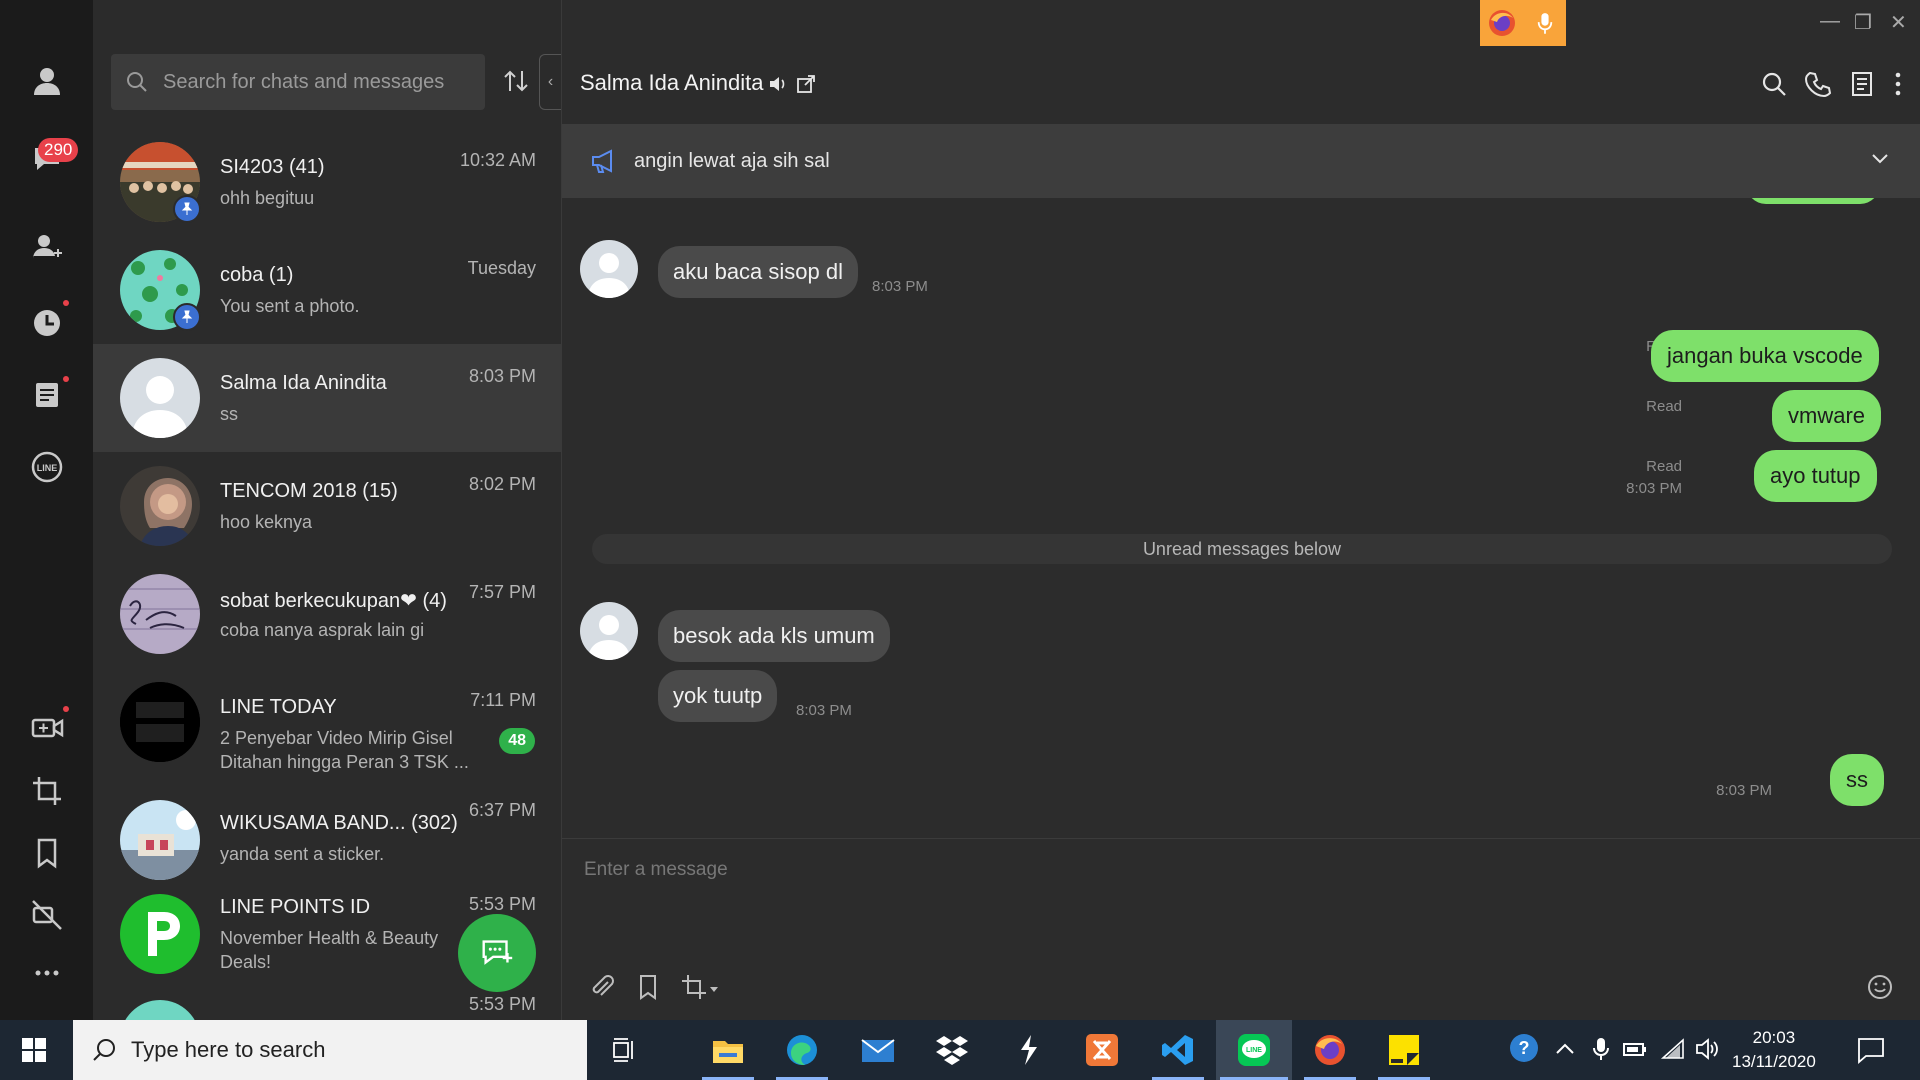 The height and width of the screenshot is (1080, 1920). I want to click on vscode-icon, so click(1178, 1050).